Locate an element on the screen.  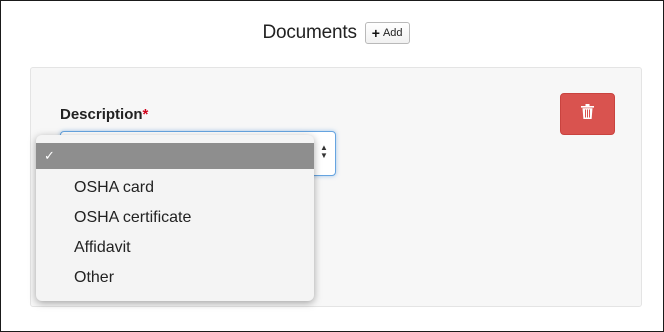
description-label: Description* is located at coordinates (104, 114).